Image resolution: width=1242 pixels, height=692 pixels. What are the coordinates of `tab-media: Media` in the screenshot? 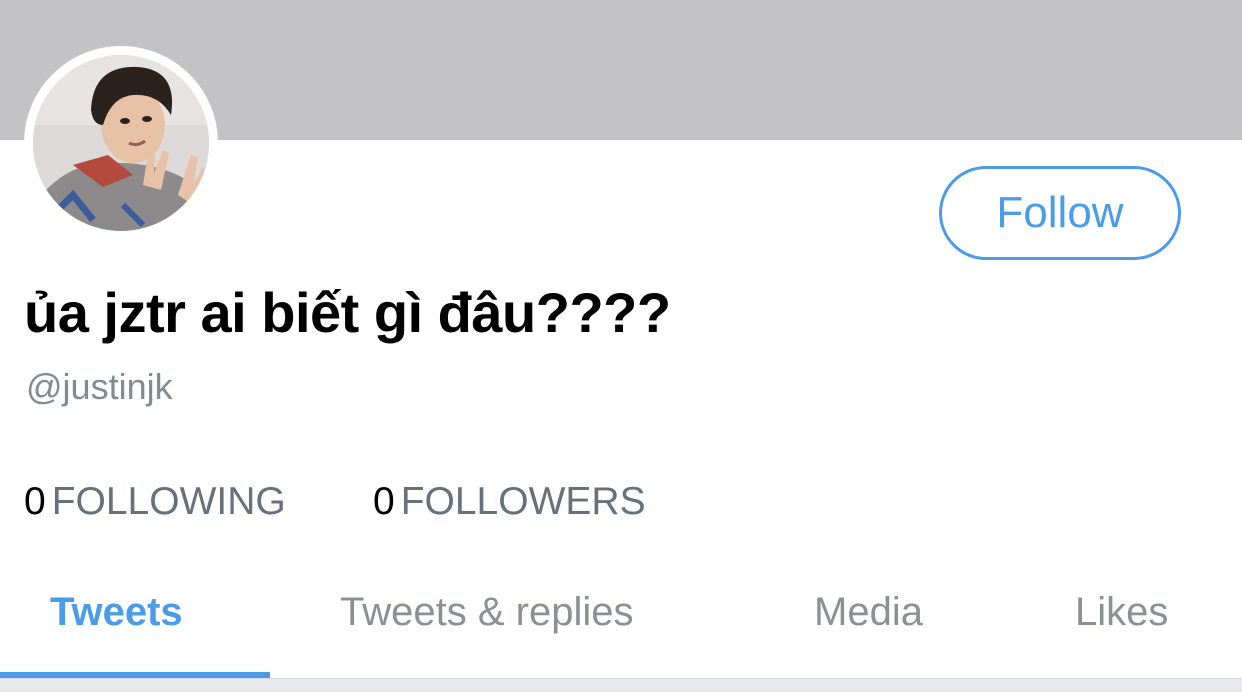 It's located at (868, 612).